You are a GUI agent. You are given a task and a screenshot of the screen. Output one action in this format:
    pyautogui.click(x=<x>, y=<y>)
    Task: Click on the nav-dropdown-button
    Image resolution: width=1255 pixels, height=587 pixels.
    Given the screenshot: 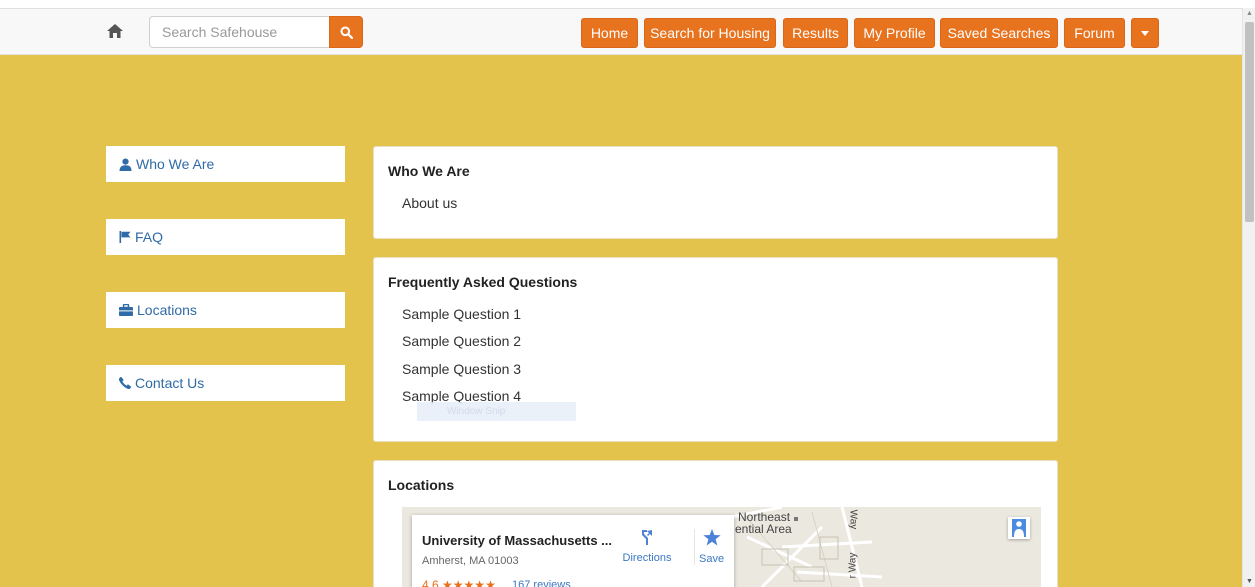 What is the action you would take?
    pyautogui.click(x=1145, y=33)
    